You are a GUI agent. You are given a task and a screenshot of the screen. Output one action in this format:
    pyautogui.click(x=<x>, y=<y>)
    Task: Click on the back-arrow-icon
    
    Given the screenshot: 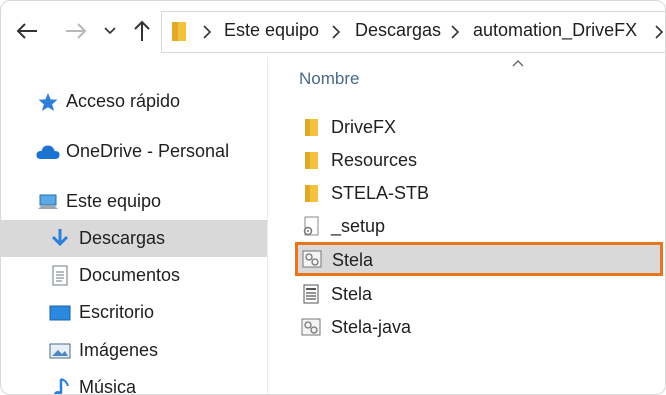 What is the action you would take?
    pyautogui.click(x=26, y=31)
    